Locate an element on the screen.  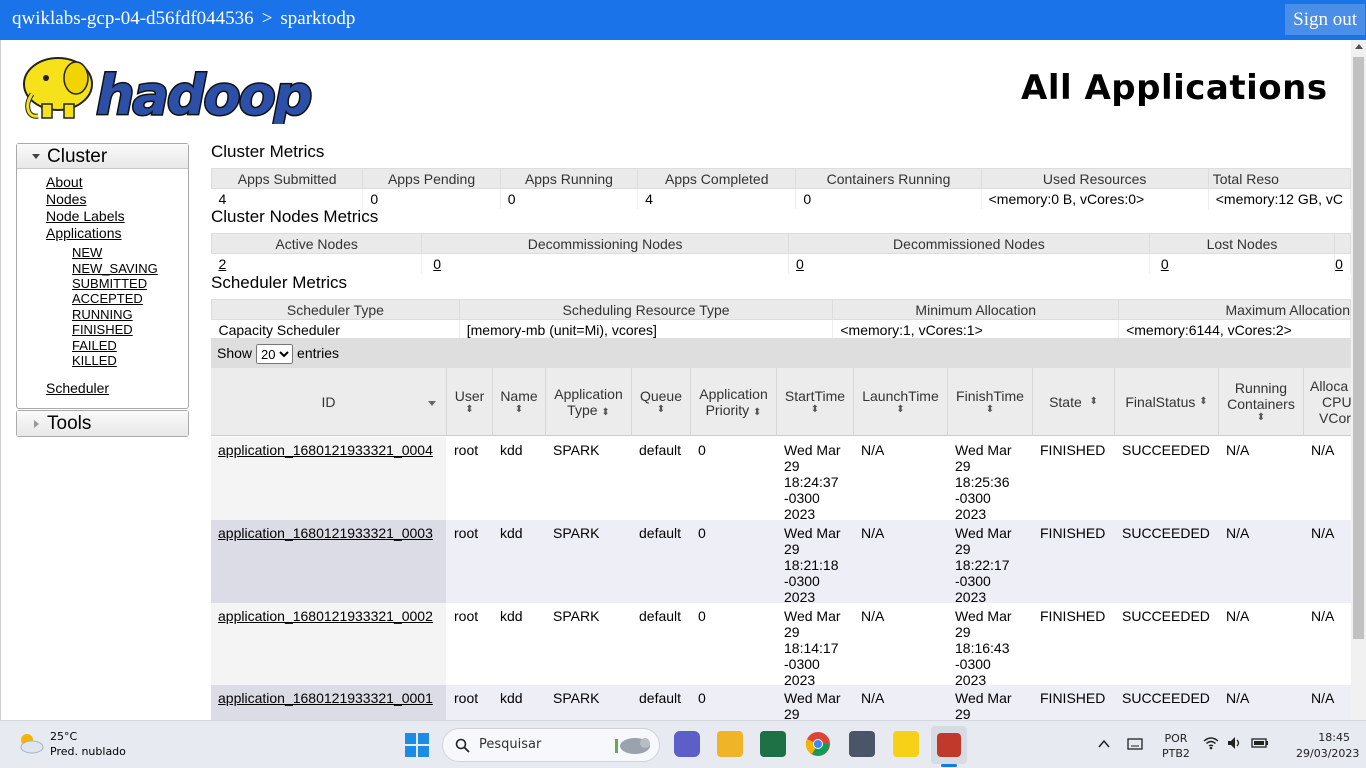
file-explorer-icon is located at coordinates (730, 744).